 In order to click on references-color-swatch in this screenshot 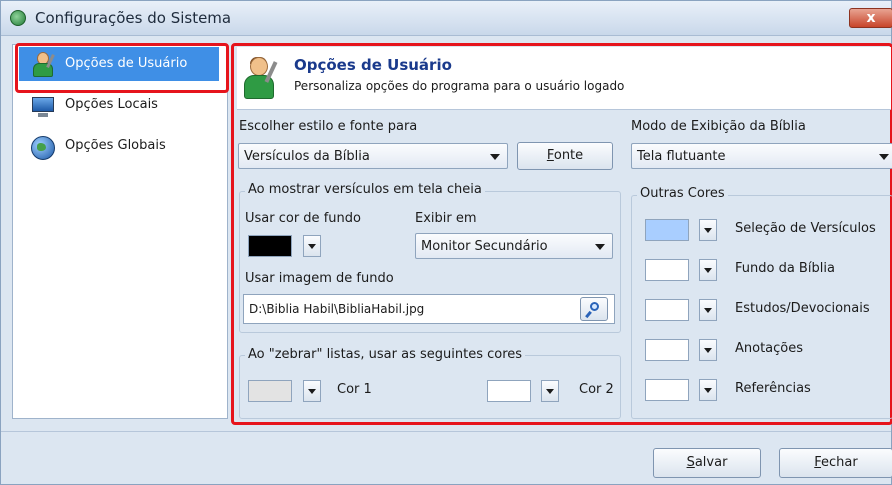, I will do `click(667, 390)`.